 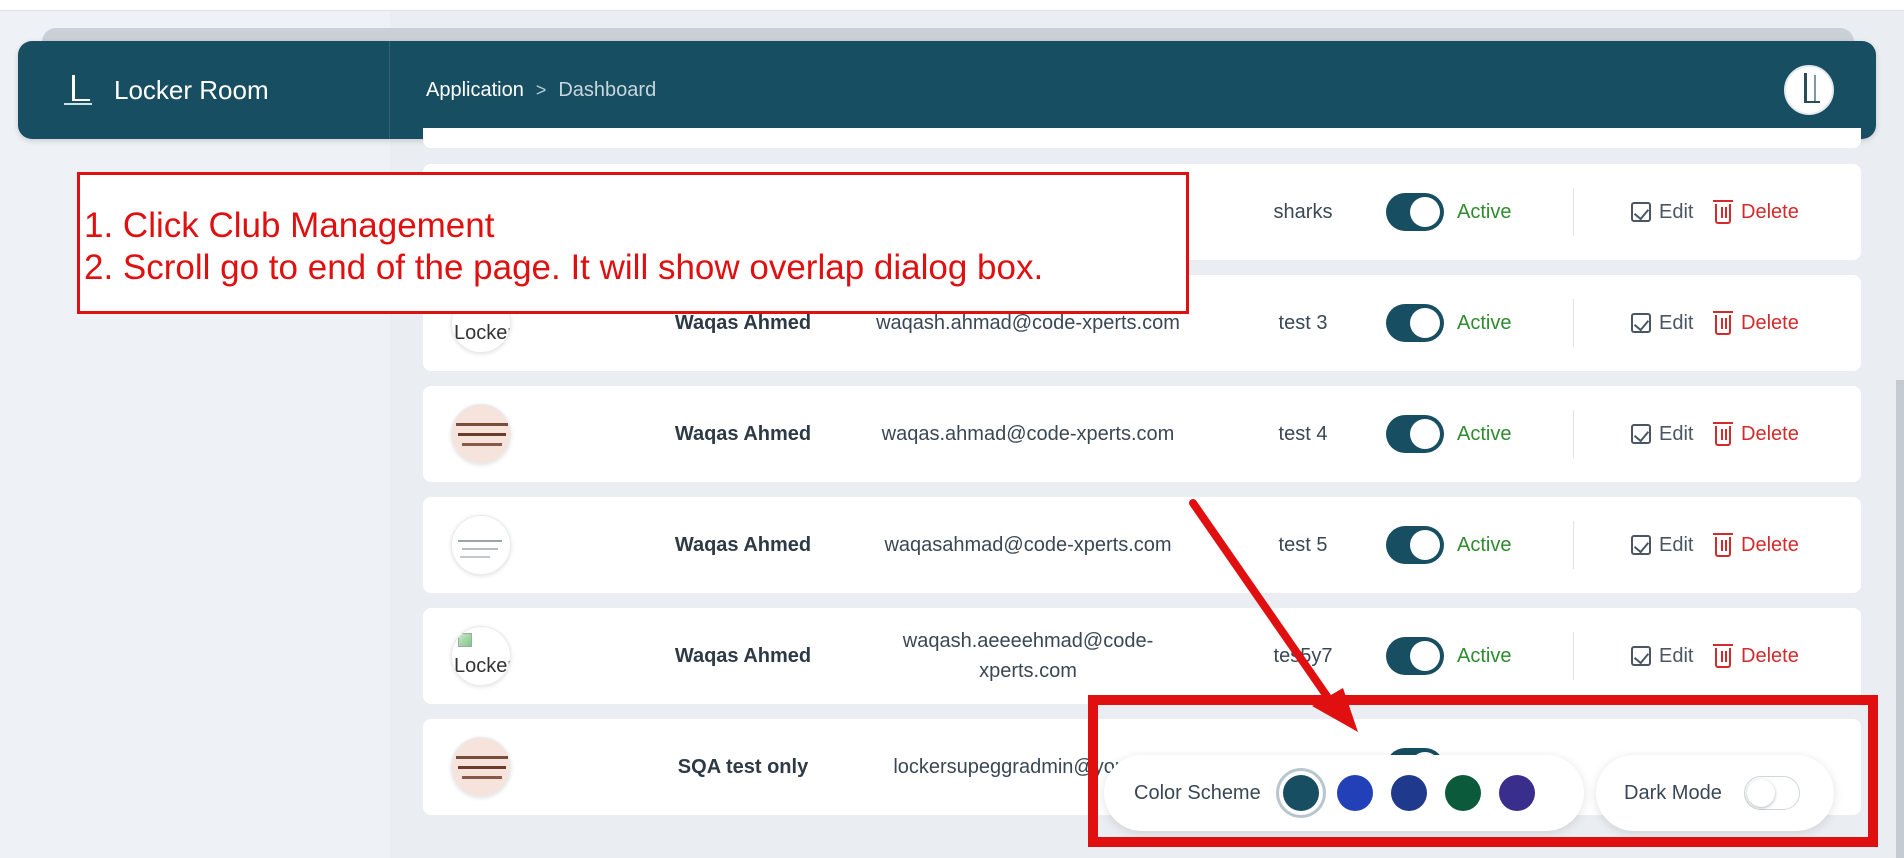 I want to click on chevron-right-icon: >, so click(x=541, y=89).